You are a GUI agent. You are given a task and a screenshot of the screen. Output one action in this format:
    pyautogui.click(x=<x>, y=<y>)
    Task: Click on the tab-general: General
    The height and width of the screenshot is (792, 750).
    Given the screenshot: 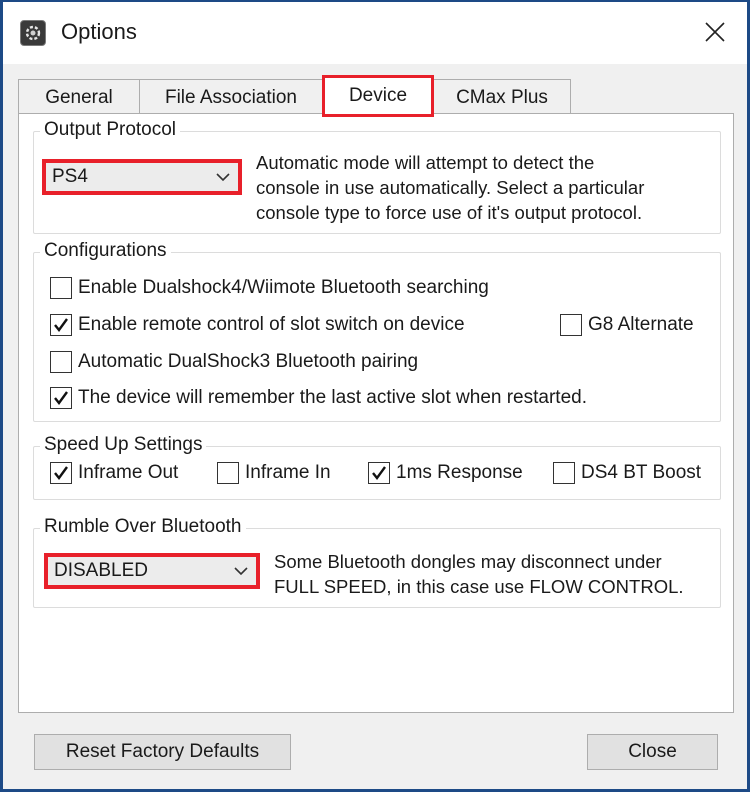 What is the action you would take?
    pyautogui.click(x=79, y=97)
    